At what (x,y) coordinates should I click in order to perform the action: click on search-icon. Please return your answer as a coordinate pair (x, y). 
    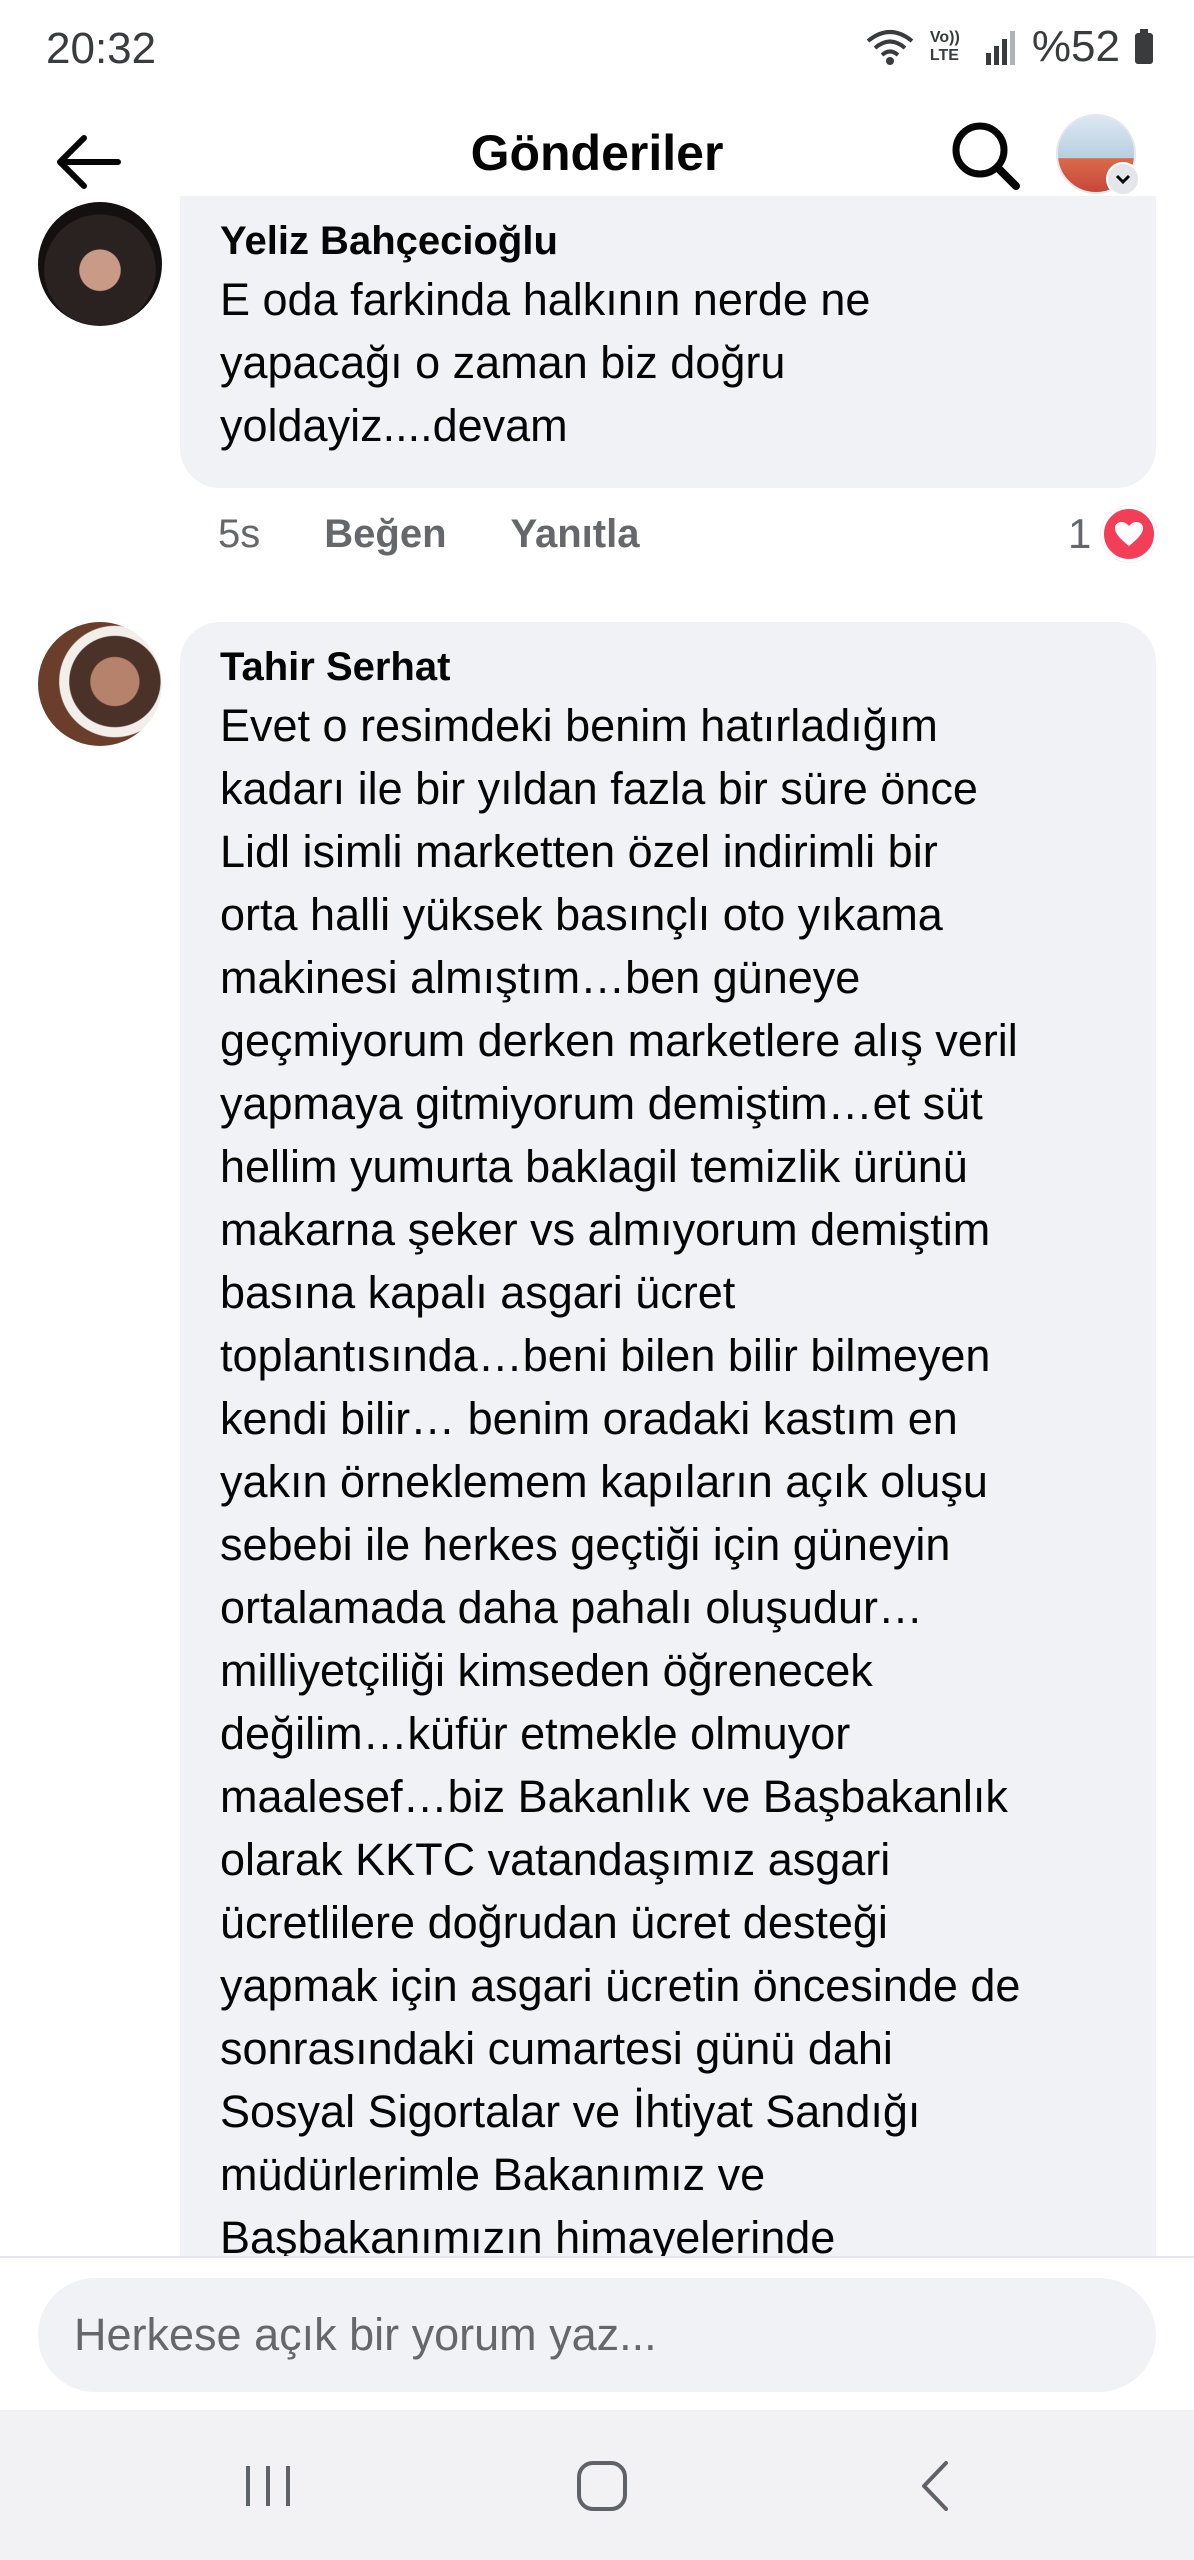
    Looking at the image, I should click on (986, 156).